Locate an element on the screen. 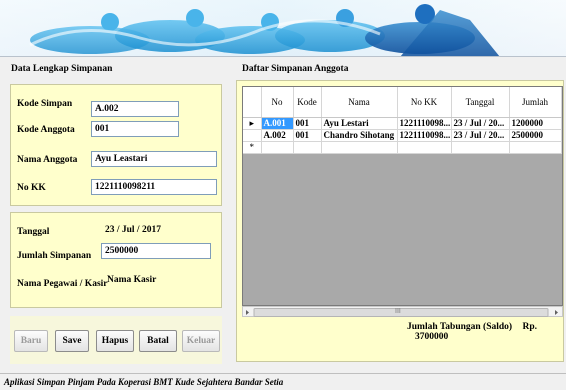 This screenshot has height=390, width=566. keluar-button: Keluar is located at coordinates (201, 341).